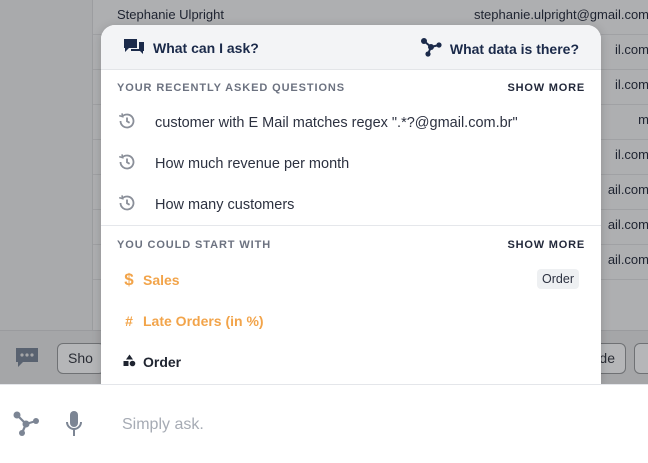 The image size is (648, 463). I want to click on shapes-icon, so click(129, 362).